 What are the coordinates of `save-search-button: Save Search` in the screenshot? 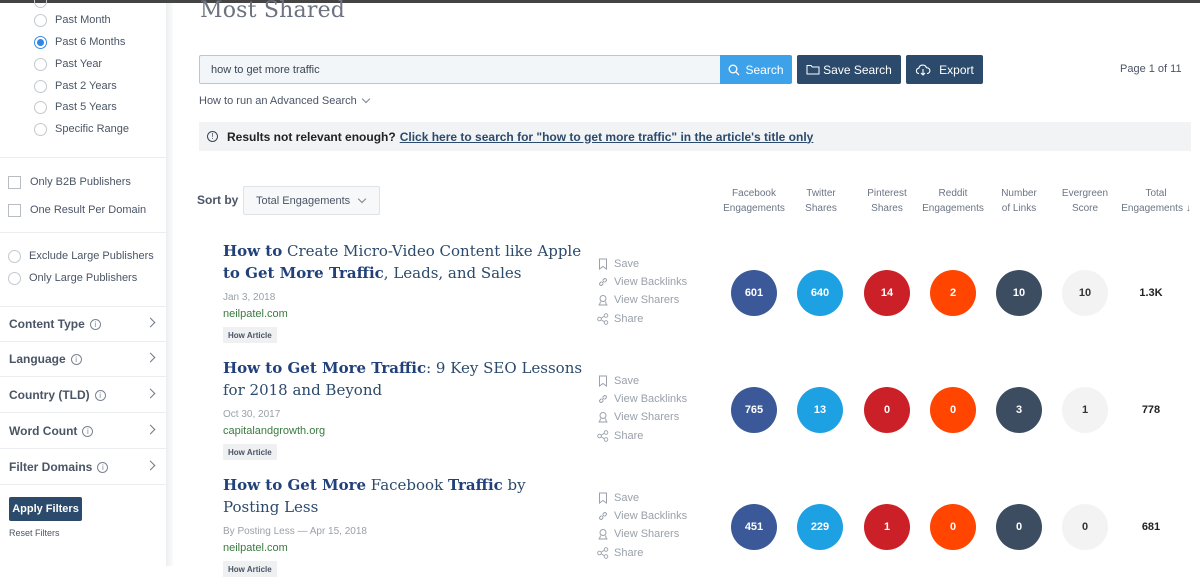 It's located at (849, 69).